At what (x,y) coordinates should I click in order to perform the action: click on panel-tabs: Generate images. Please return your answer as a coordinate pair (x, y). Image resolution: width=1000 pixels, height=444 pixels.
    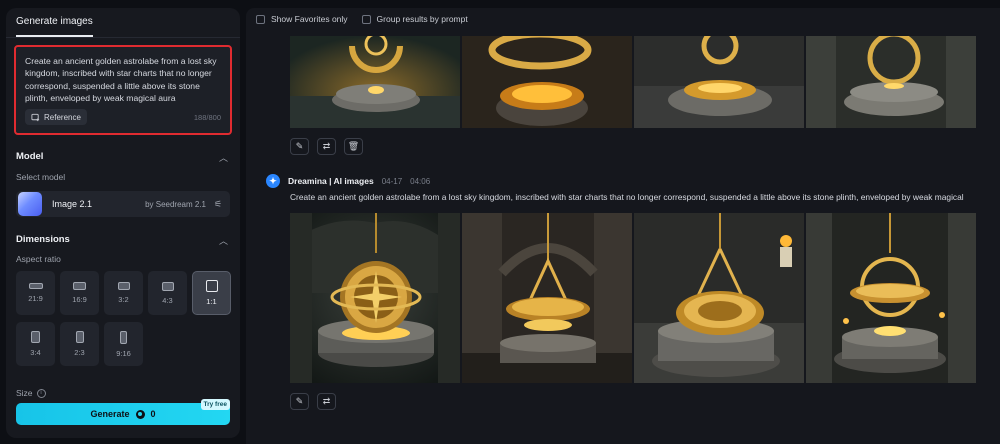
    Looking at the image, I should click on (123, 23).